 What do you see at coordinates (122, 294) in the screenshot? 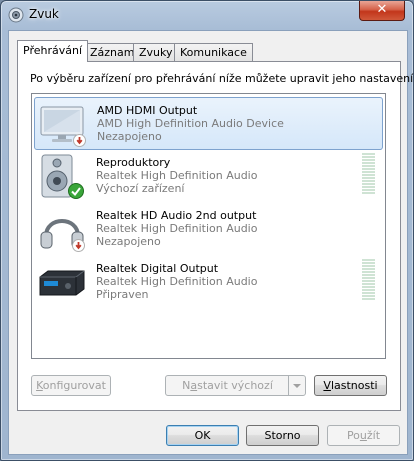
I see `device-status: Připraven` at bounding box center [122, 294].